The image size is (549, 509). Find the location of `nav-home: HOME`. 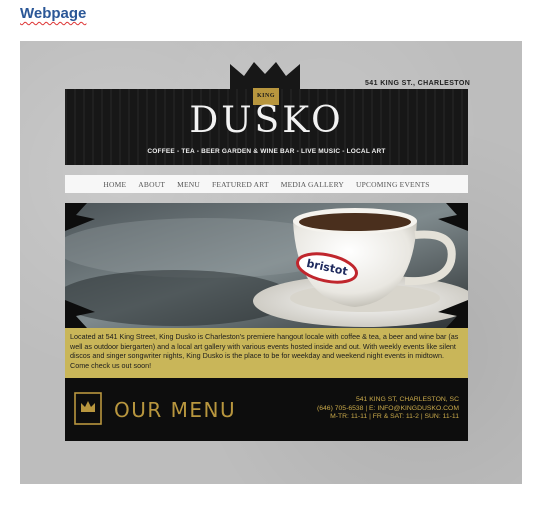

nav-home: HOME is located at coordinates (114, 184).